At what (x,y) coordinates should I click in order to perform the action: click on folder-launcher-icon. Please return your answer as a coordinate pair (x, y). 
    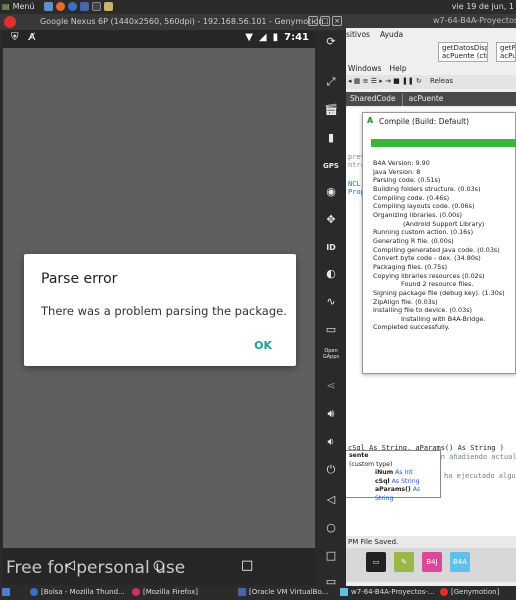
    Looking at the image, I should click on (48, 6).